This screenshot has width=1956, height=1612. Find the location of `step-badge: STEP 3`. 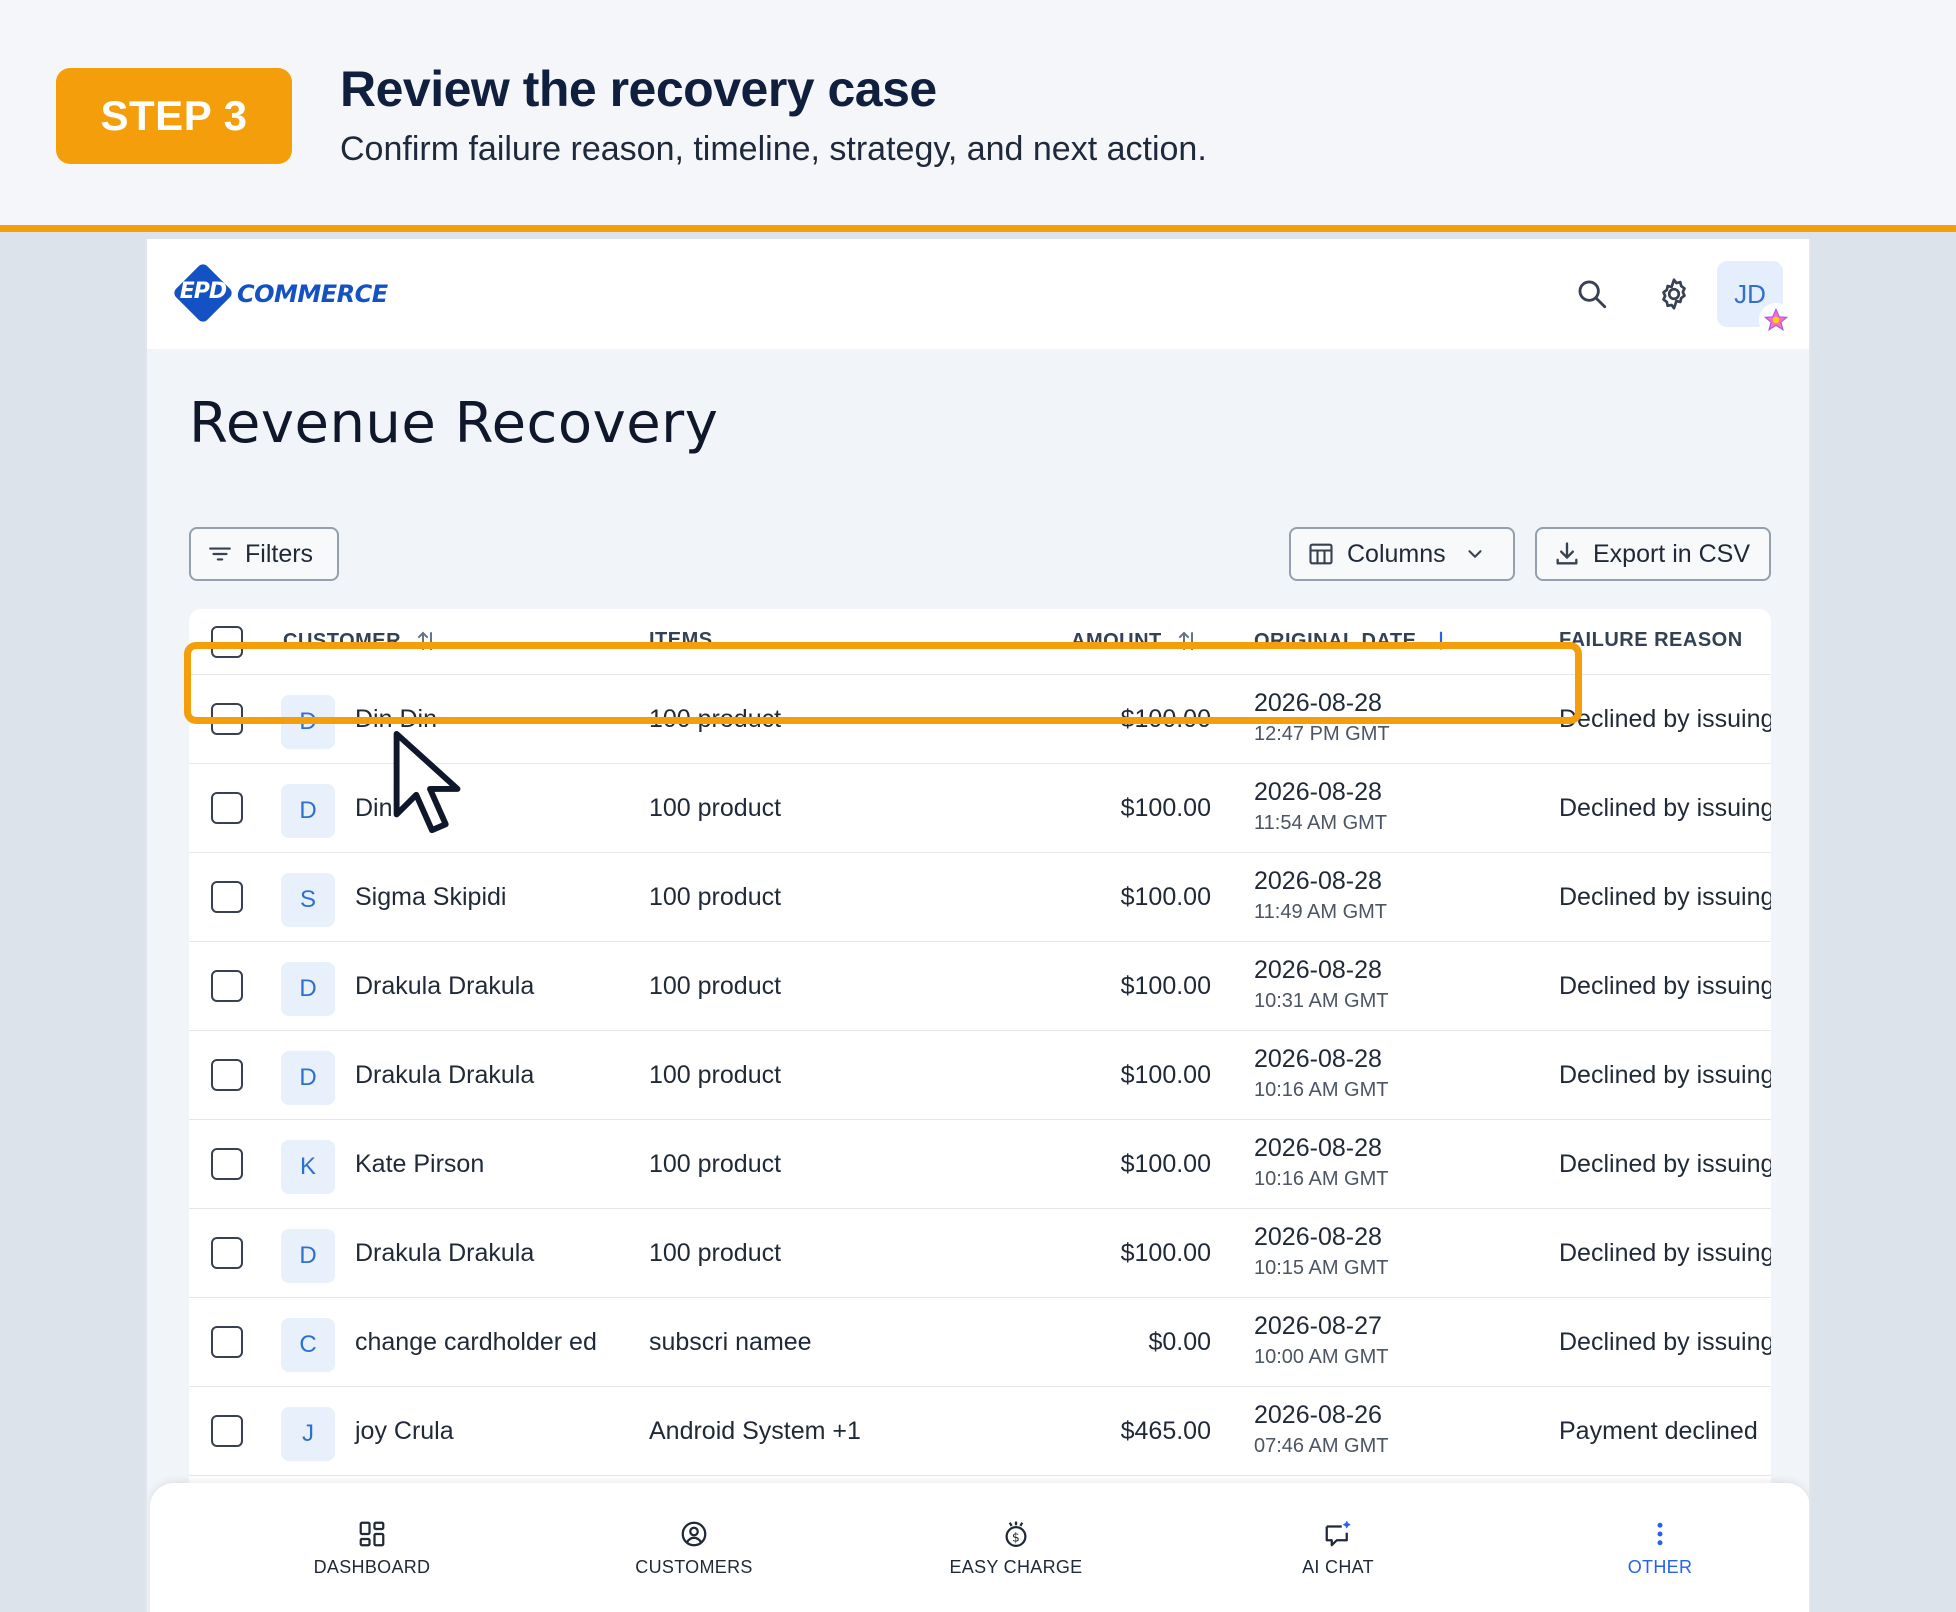

step-badge: STEP 3 is located at coordinates (174, 116).